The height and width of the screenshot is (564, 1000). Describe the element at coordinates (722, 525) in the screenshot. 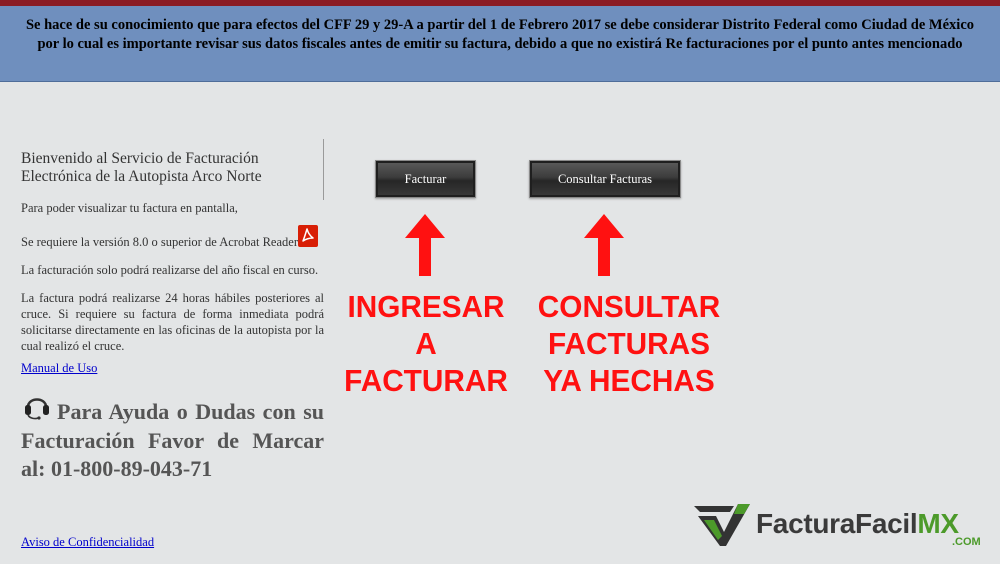

I see `logo-check-icon` at that location.